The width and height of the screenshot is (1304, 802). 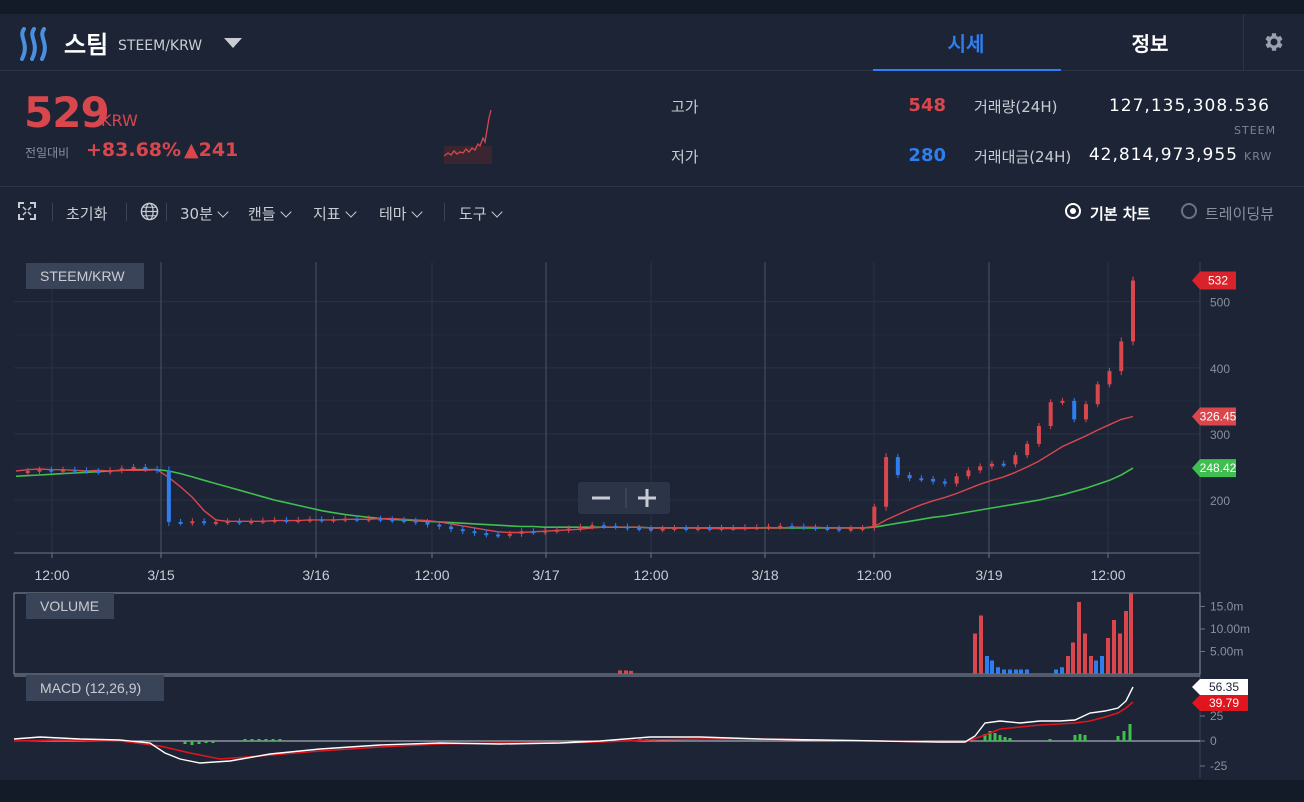 I want to click on gear-icon, so click(x=1274, y=42).